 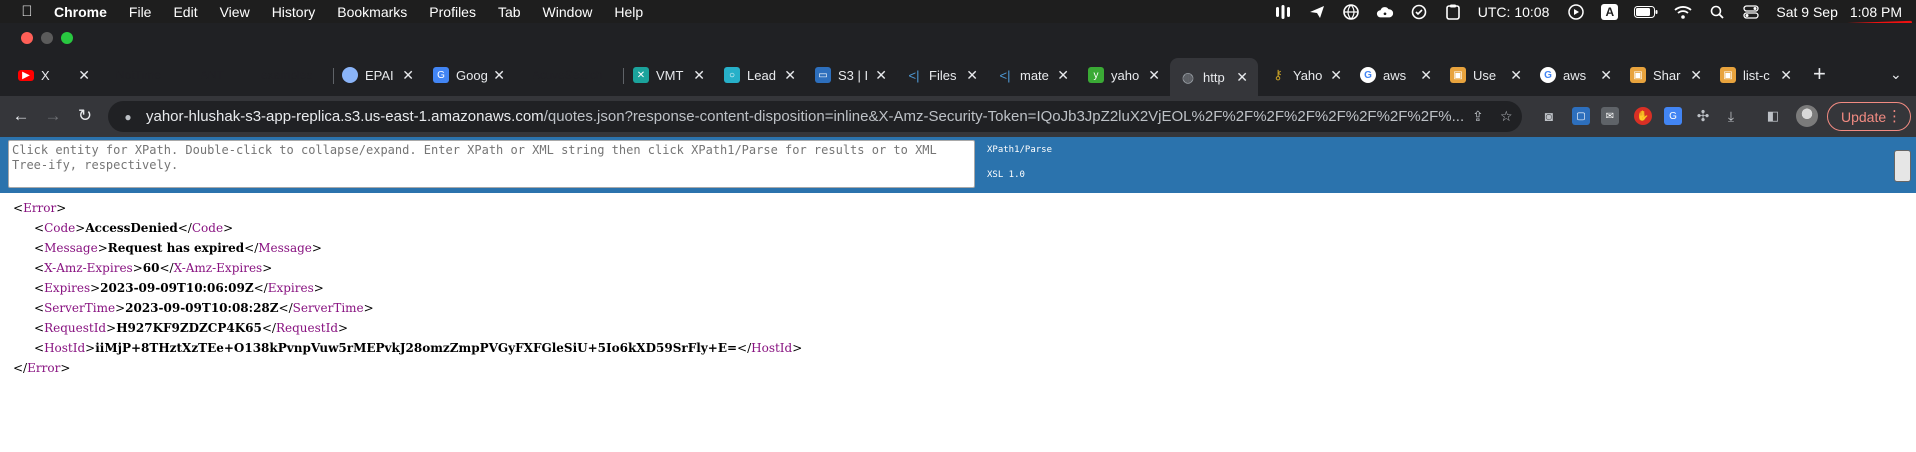 I want to click on tab-group-ant: ANT, so click(x=212, y=75).